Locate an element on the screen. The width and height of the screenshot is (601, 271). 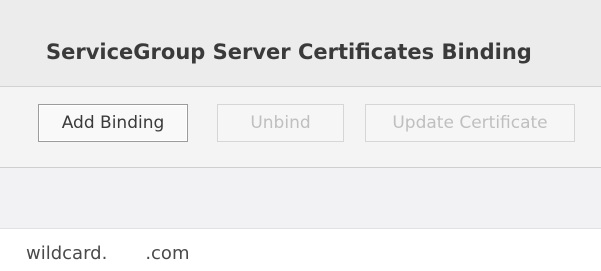
update-certificate-button: Update Certificate is located at coordinates (470, 123).